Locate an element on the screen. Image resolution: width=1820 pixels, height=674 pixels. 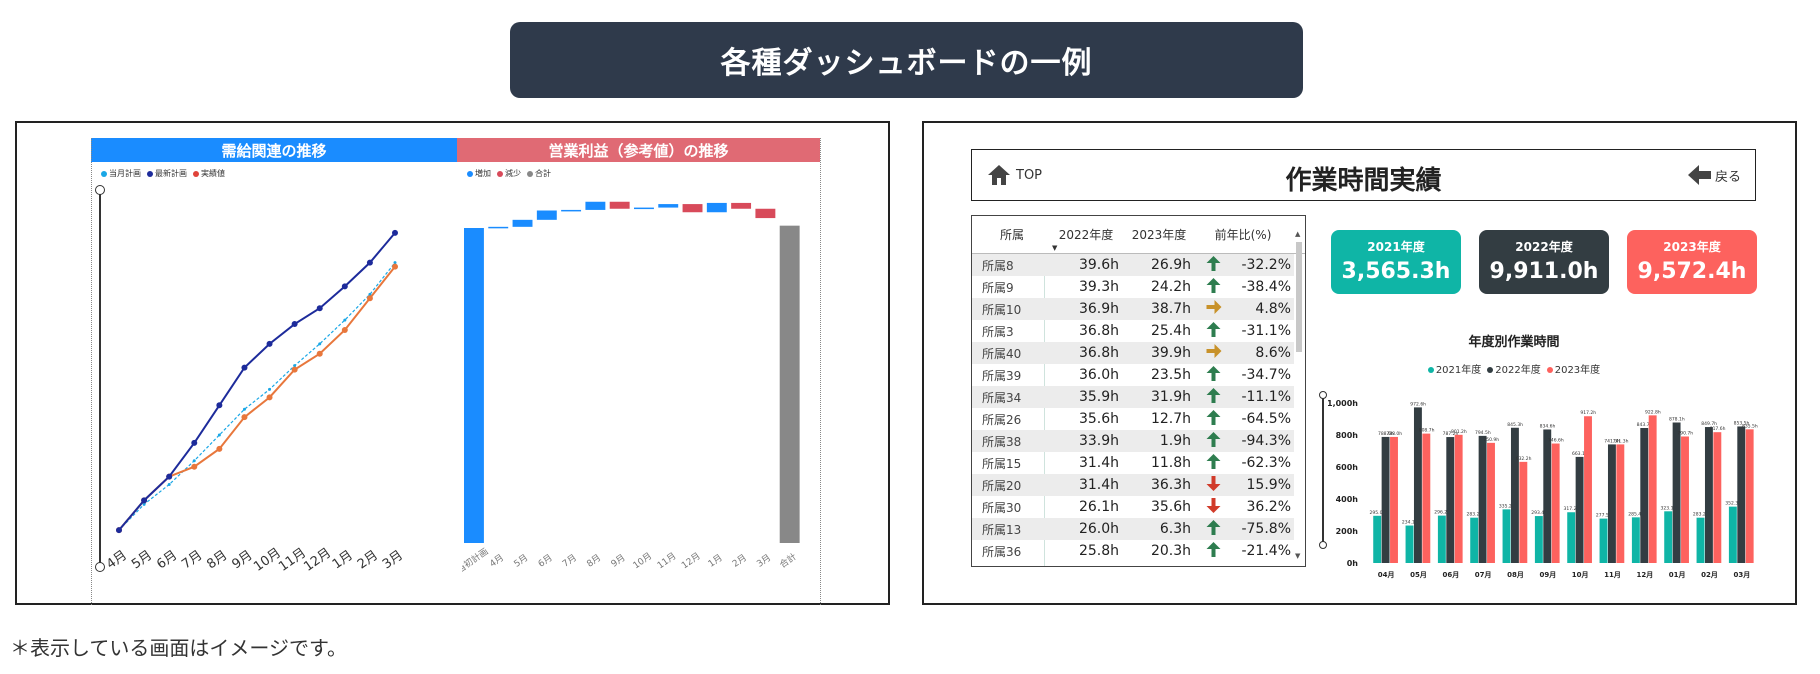
sort-desc-icon: ▼ is located at coordinates (1054, 248).